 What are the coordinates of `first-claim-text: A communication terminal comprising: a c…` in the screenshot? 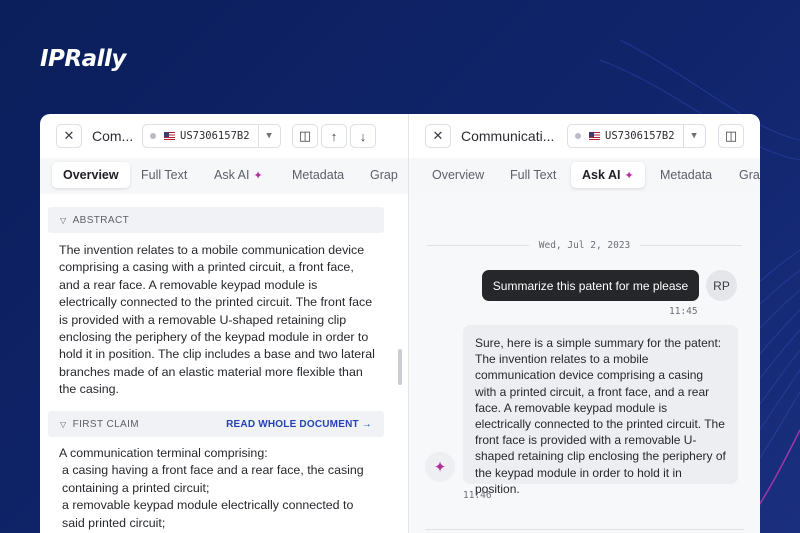 It's located at (218, 488).